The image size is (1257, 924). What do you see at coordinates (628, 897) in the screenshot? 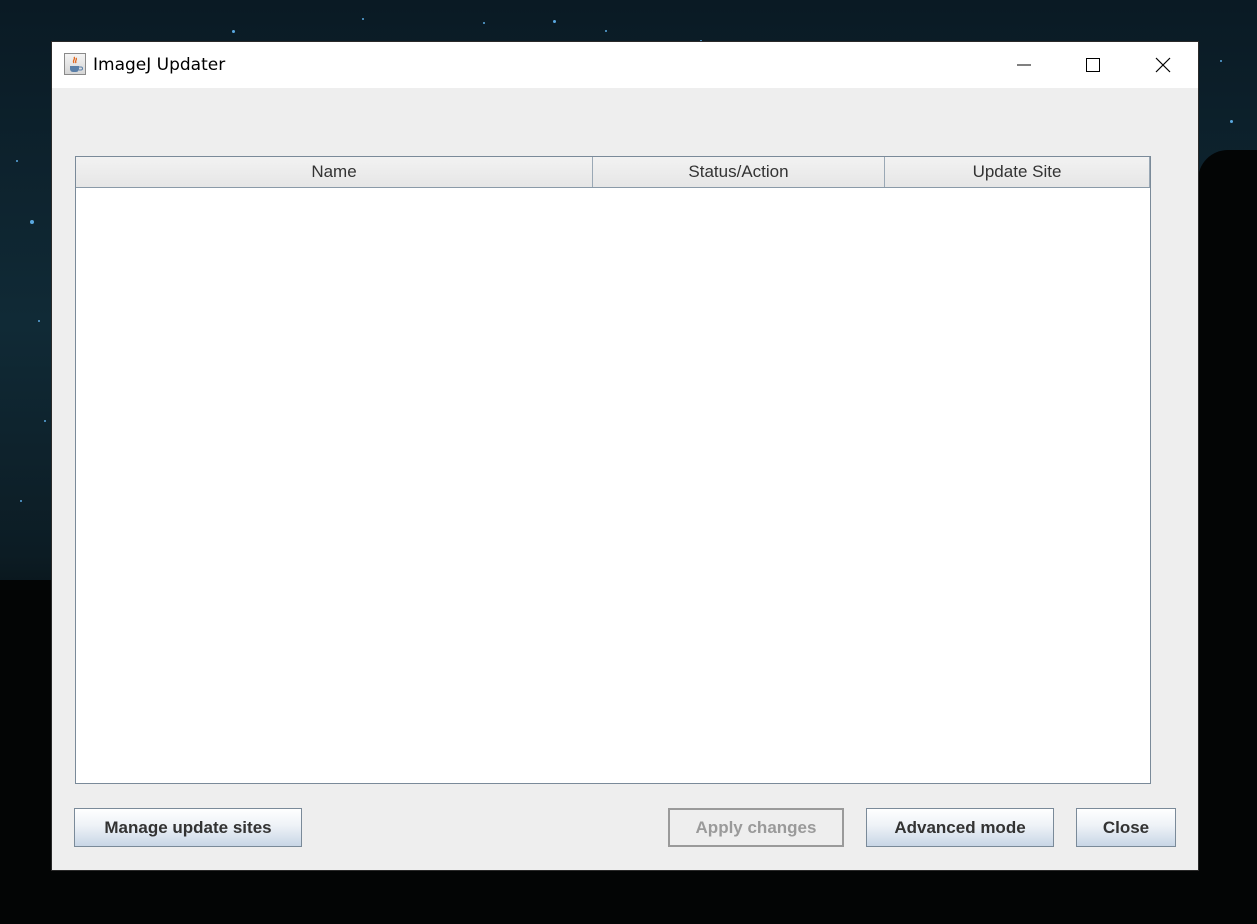
I see `ground` at bounding box center [628, 897].